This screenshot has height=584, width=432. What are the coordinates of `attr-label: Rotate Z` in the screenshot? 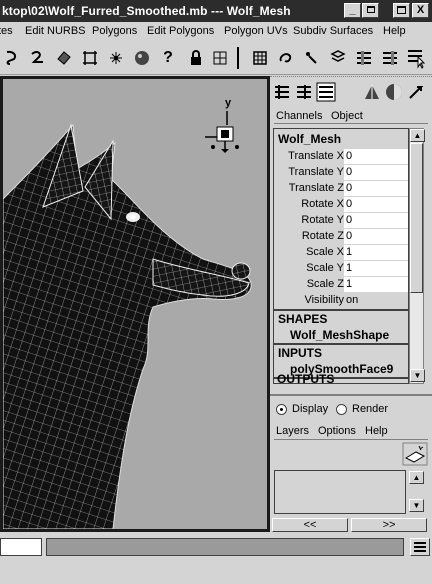 It's located at (322, 236).